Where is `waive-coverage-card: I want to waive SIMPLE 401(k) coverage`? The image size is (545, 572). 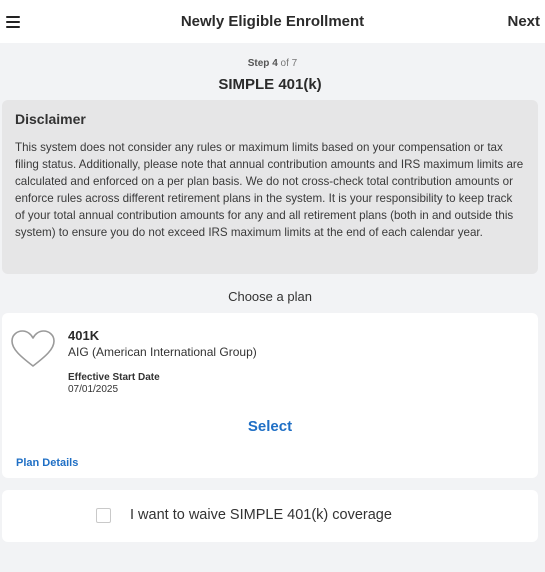
waive-coverage-card: I want to waive SIMPLE 401(k) coverage is located at coordinates (270, 516).